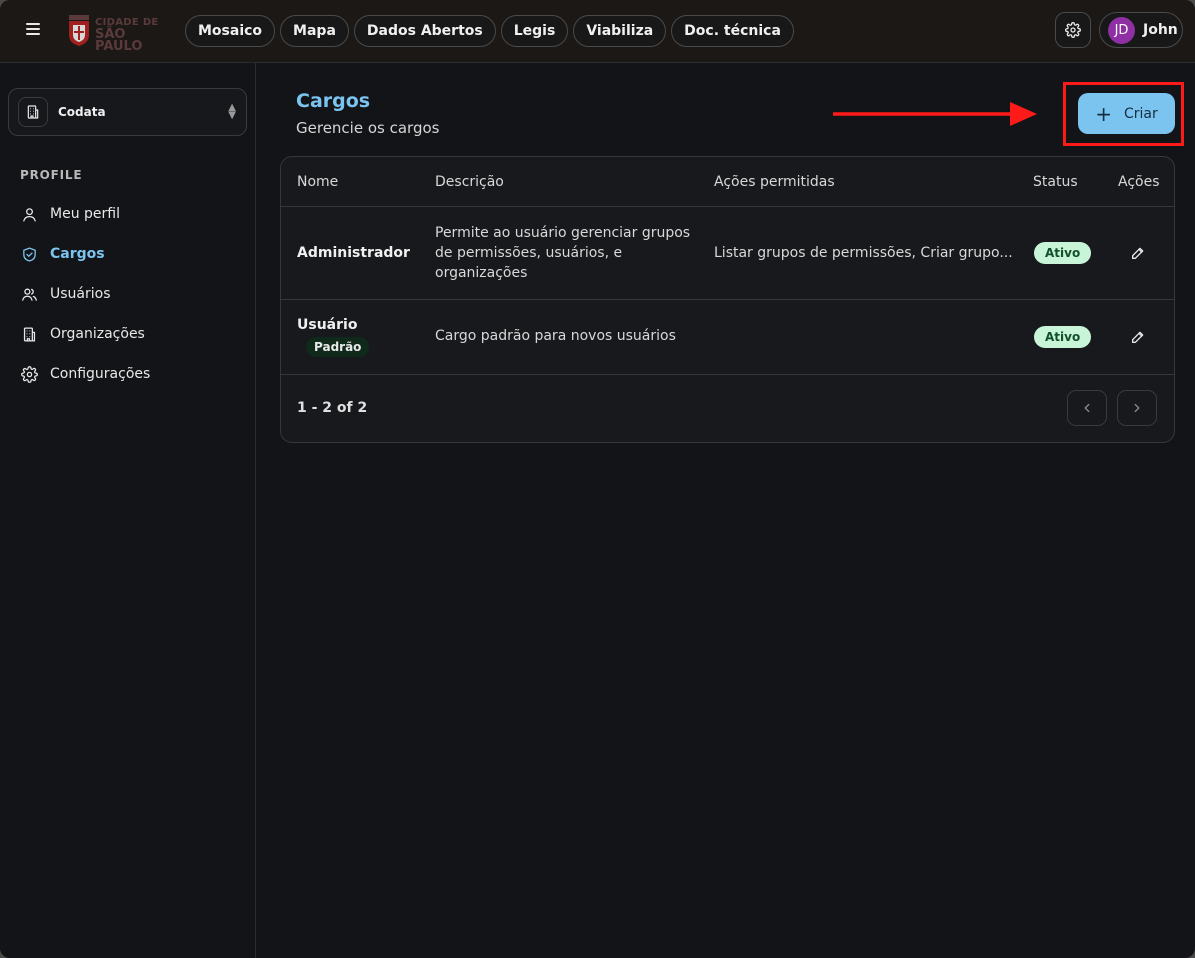 The width and height of the screenshot is (1195, 958). Describe the element at coordinates (230, 31) in the screenshot. I see `chip-mosaico: Mosaico` at that location.